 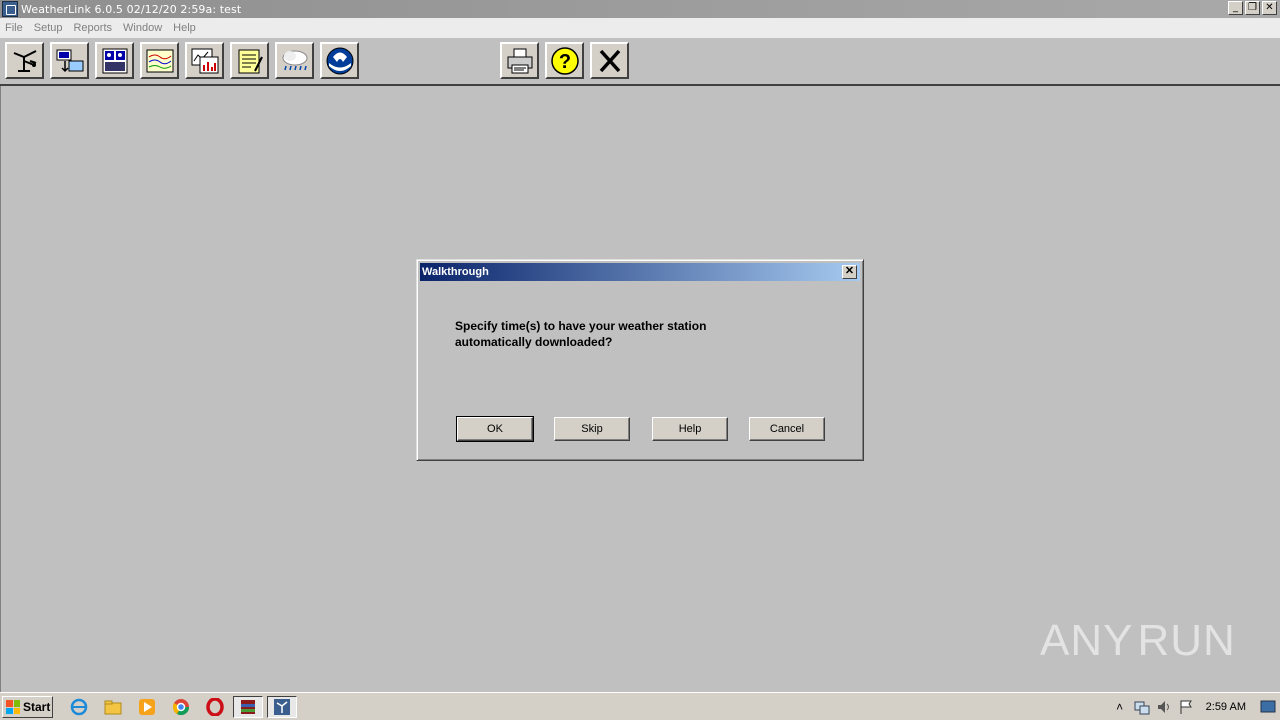 I want to click on download-button, so click(x=69, y=60).